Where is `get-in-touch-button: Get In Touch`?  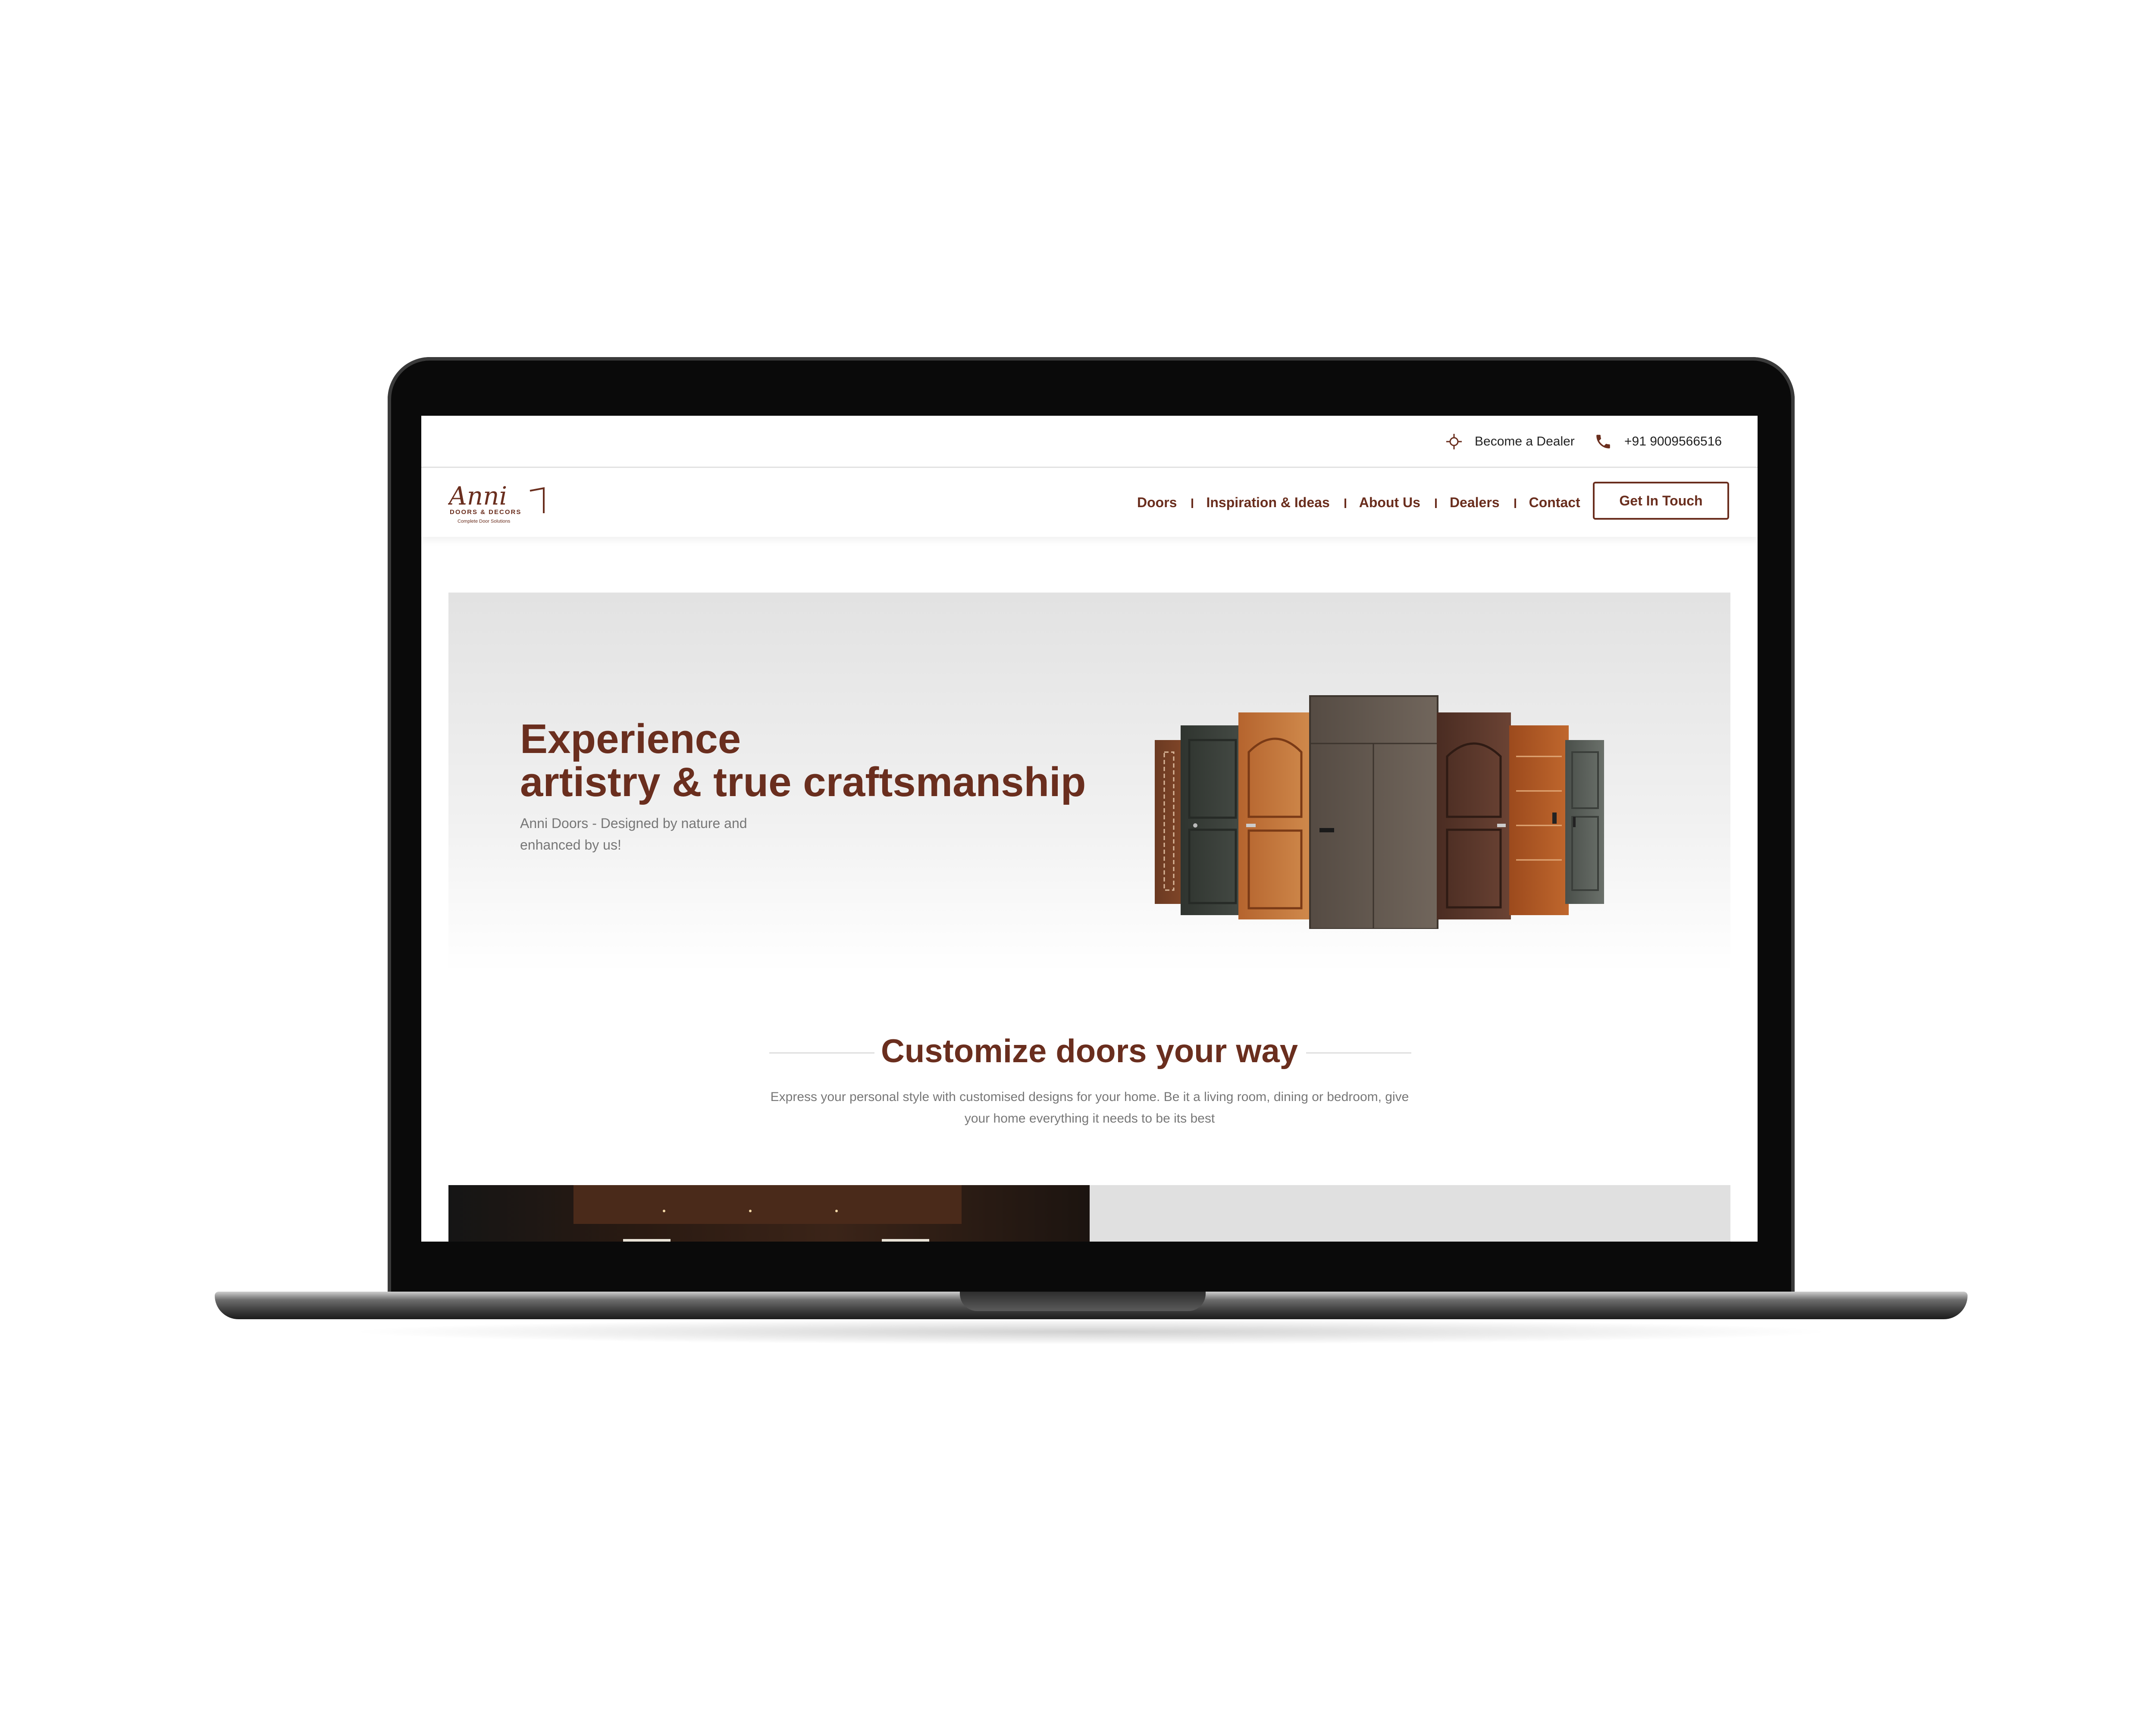 get-in-touch-button: Get In Touch is located at coordinates (1661, 501).